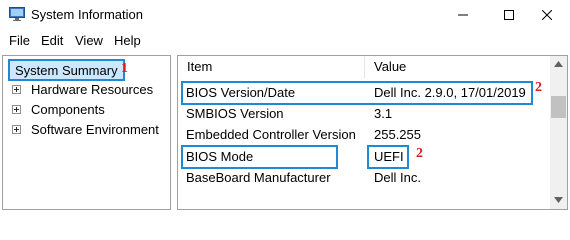 This screenshot has width=570, height=240. Describe the element at coordinates (259, 157) in the screenshot. I see `highlight-bios-mode-label` at that location.